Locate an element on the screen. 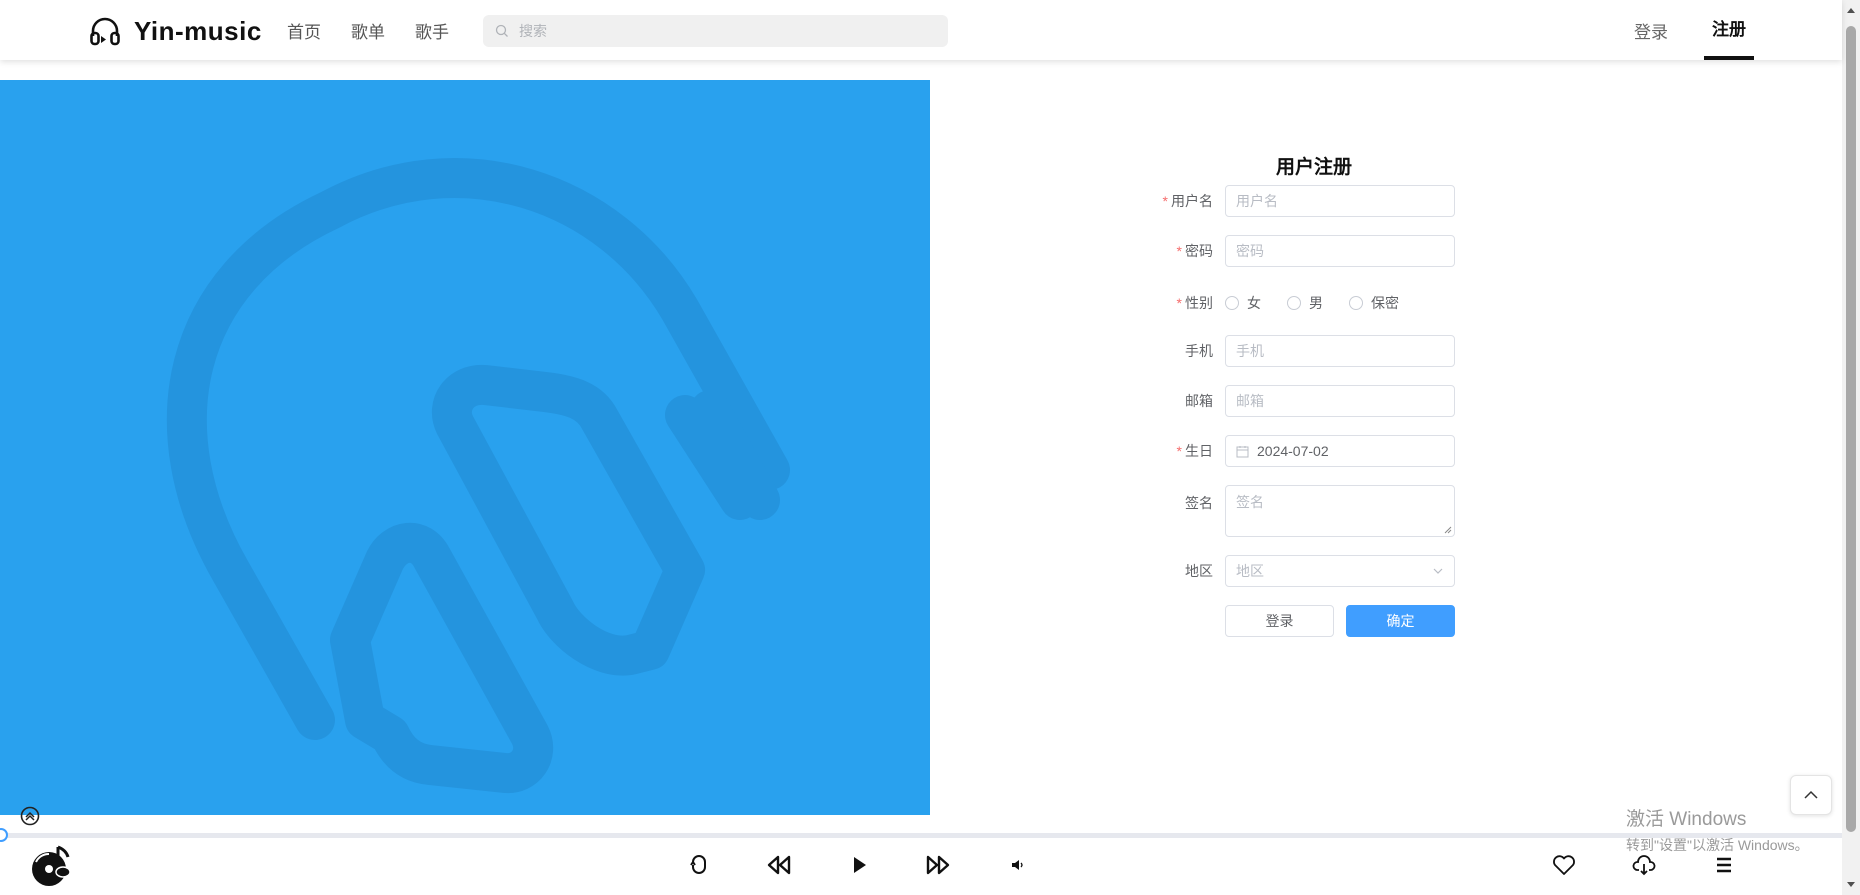 The image size is (1860, 895). signature-textarea is located at coordinates (1340, 511).